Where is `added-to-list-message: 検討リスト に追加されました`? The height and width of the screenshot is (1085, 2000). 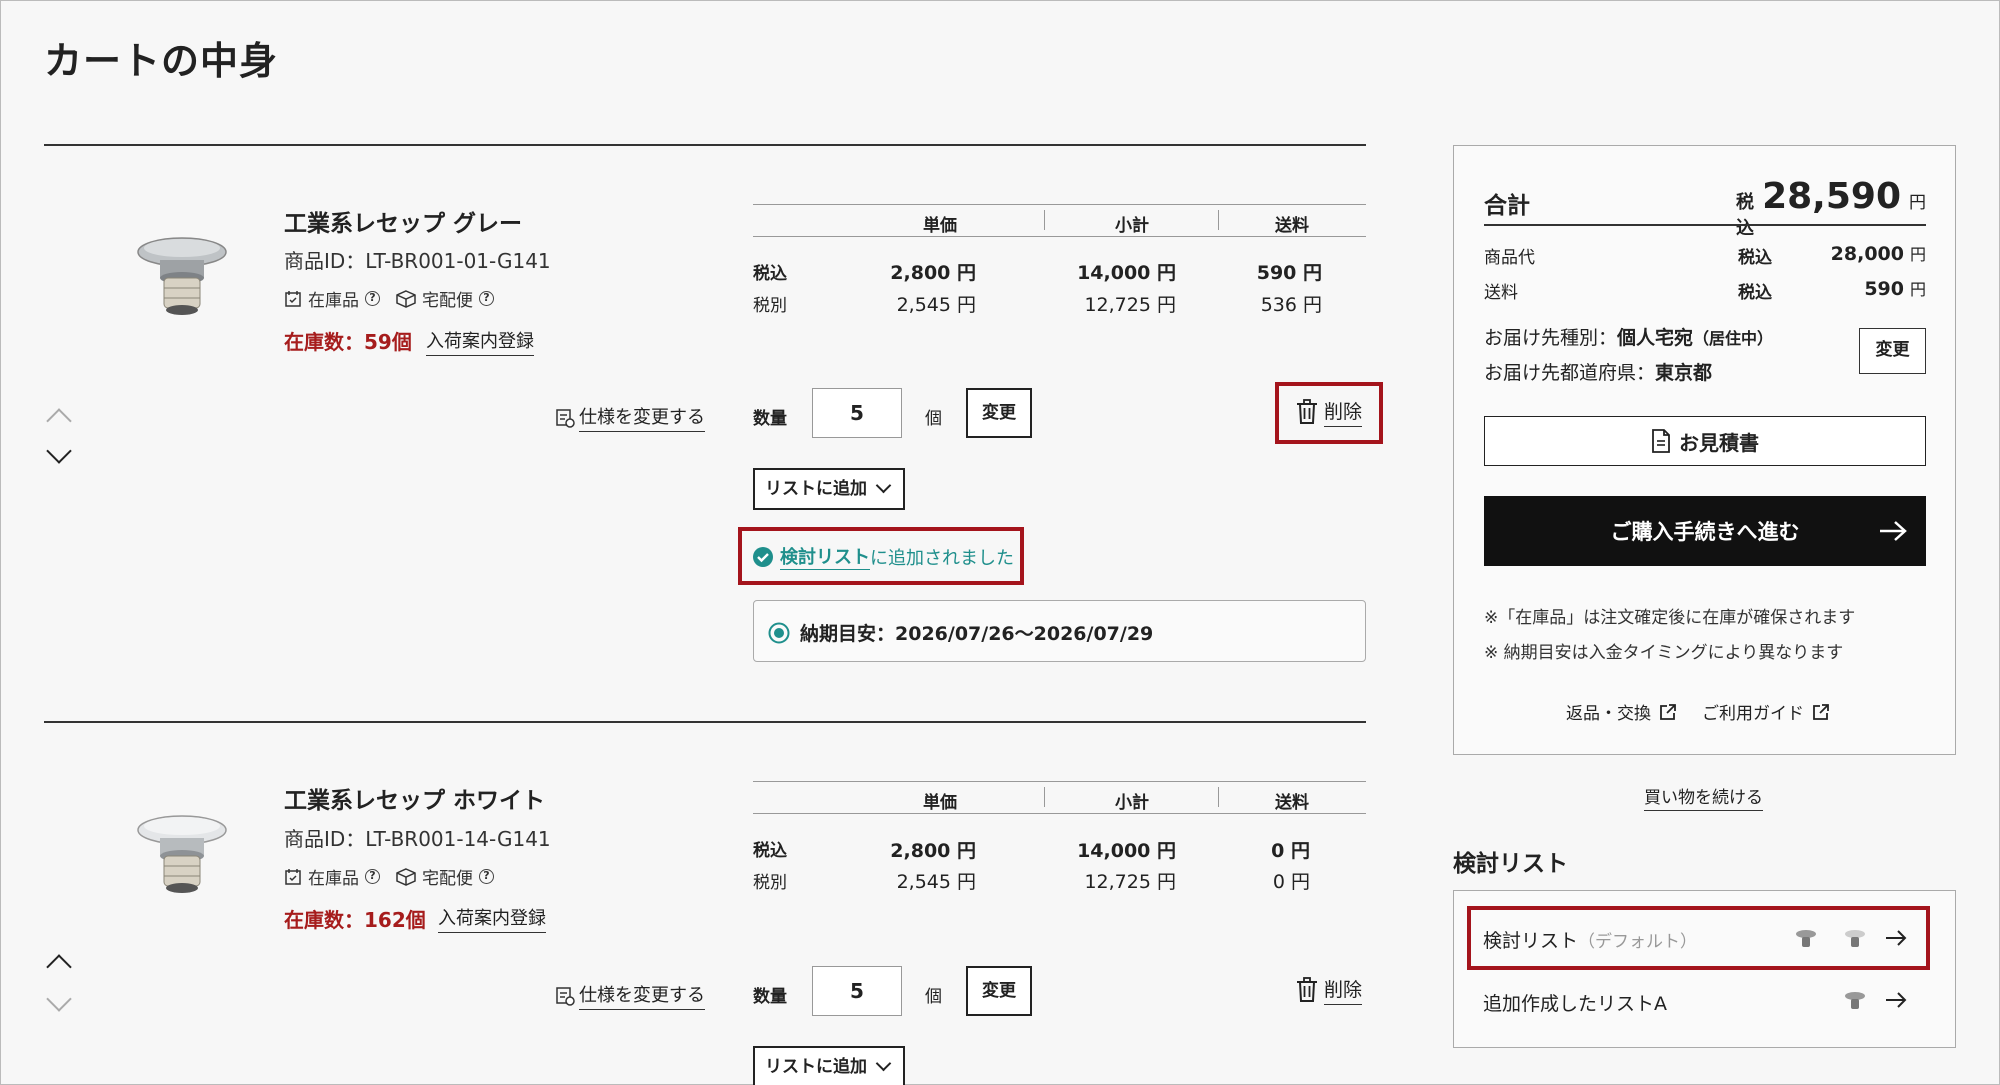 added-to-list-message: 検討リスト に追加されました is located at coordinates (883, 556).